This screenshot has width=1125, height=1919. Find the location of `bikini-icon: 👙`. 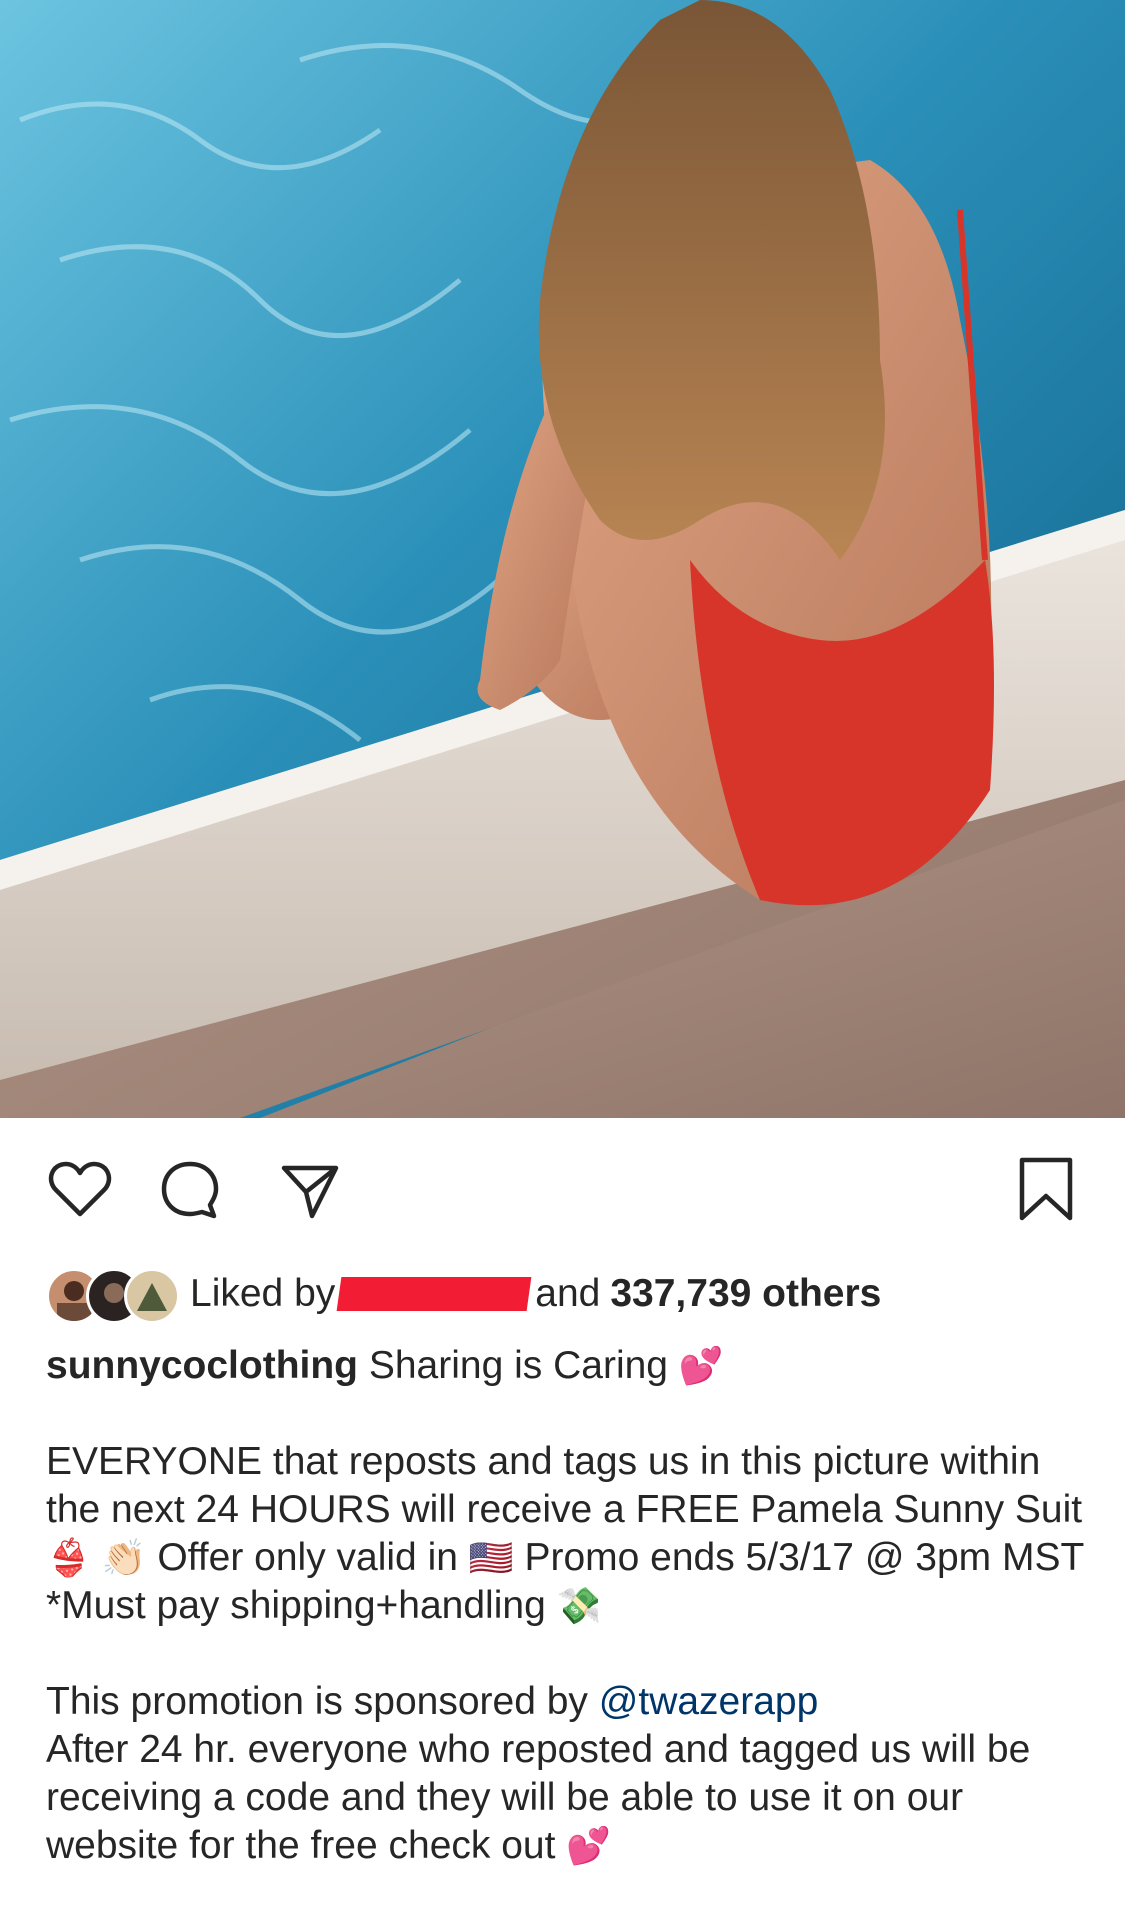

bikini-icon: 👙 is located at coordinates (68, 1557).